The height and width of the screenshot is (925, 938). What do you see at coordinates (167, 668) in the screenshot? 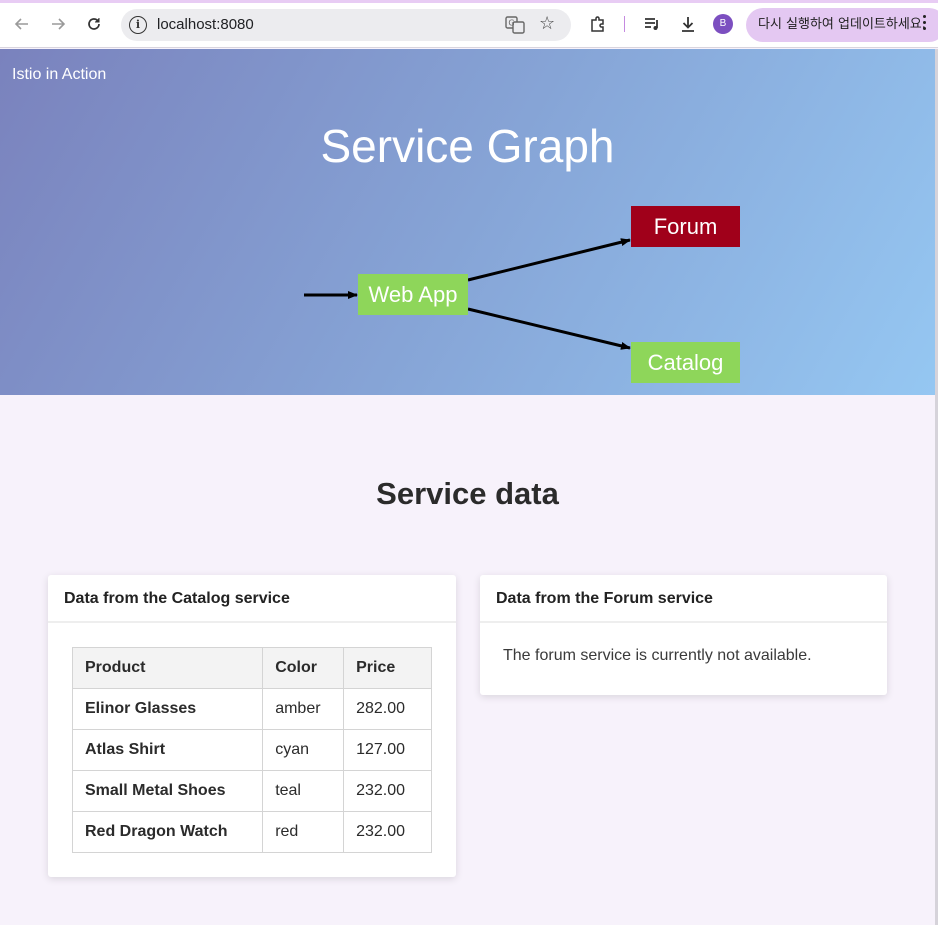
I see `column-header-product: Product` at bounding box center [167, 668].